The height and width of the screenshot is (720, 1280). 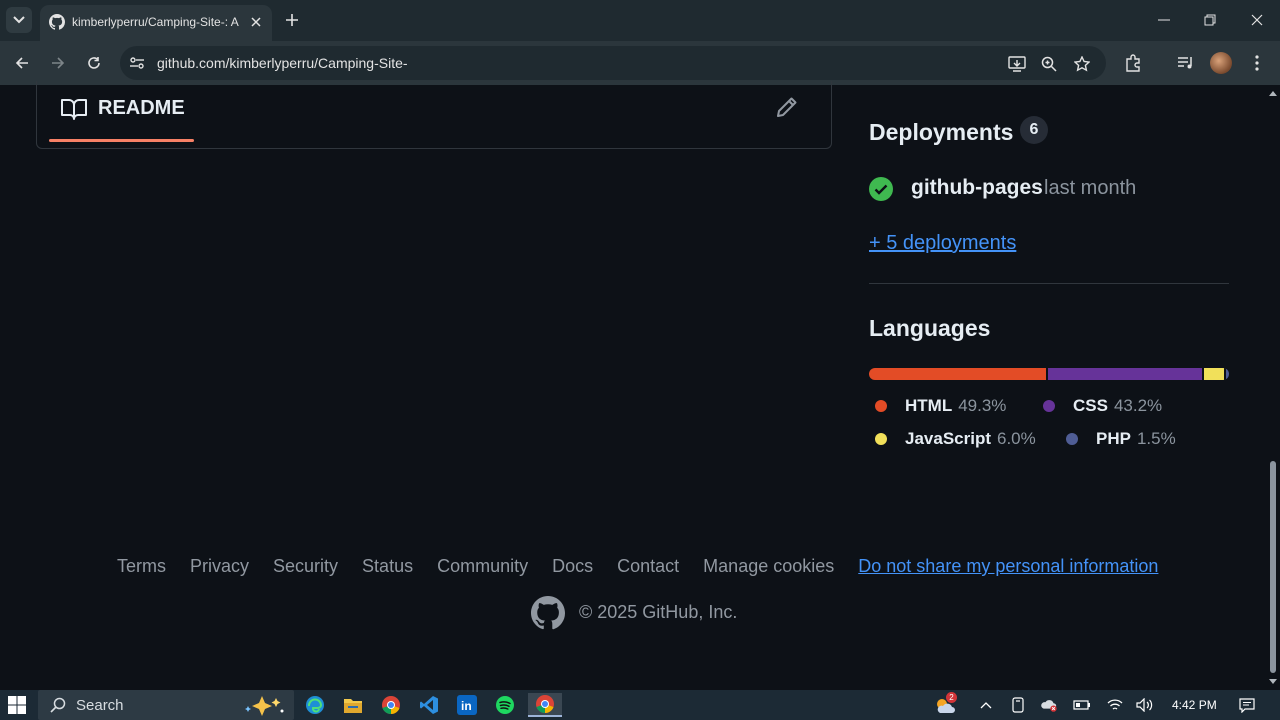 I want to click on tab-title: kimberlyperru/Camping-Site-: A, so click(x=155, y=22).